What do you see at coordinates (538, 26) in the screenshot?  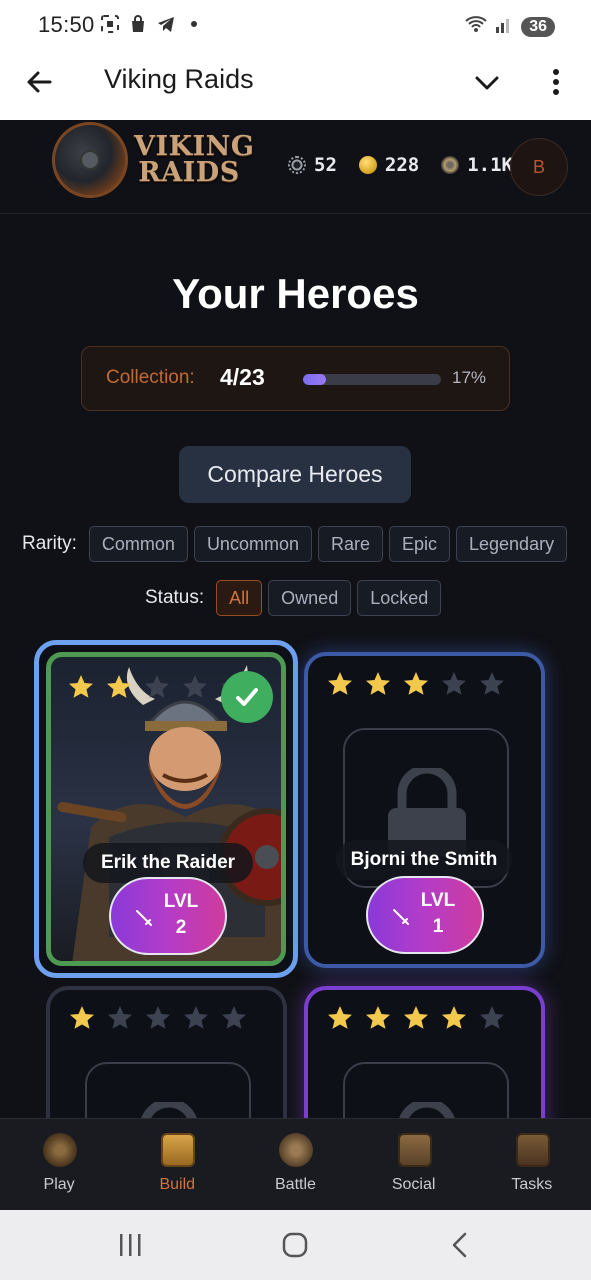 I see `battery-indicator: 36` at bounding box center [538, 26].